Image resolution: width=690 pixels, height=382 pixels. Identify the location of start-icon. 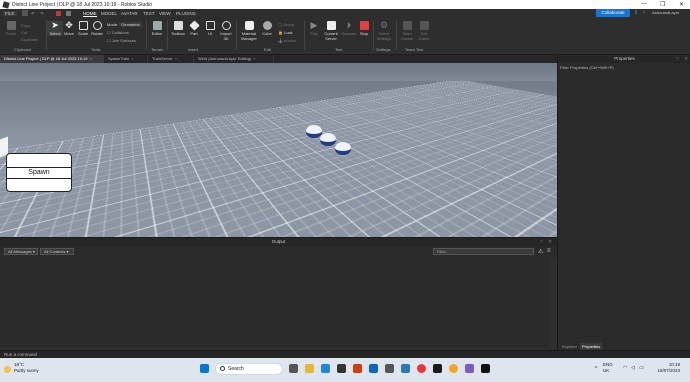
(204, 368).